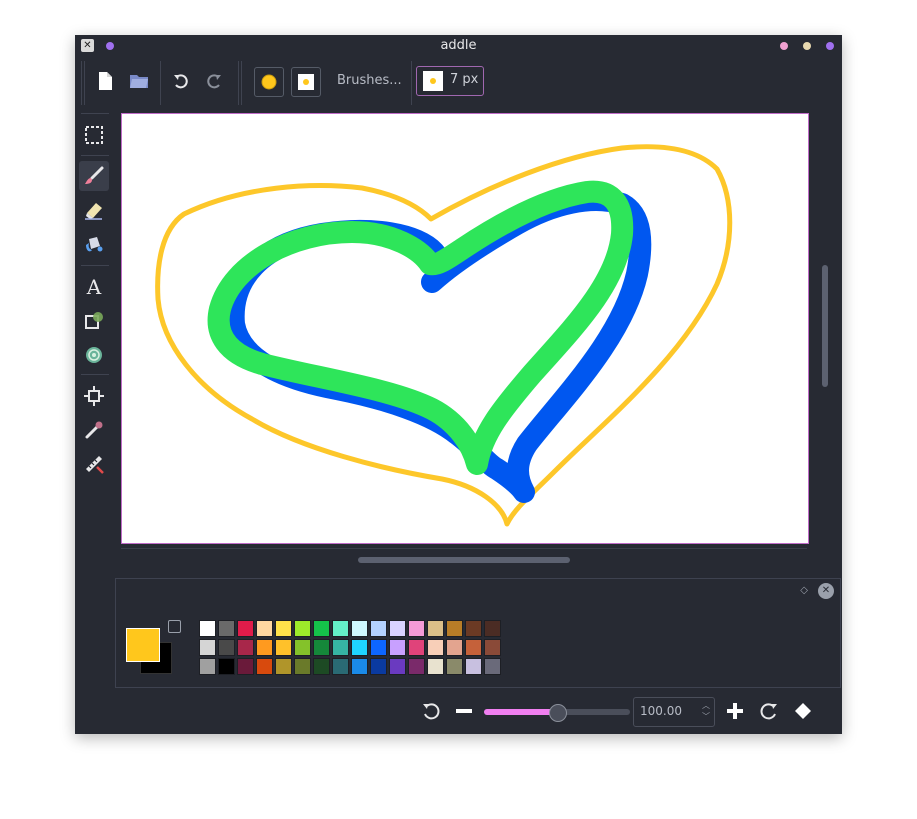 The width and height of the screenshot is (917, 819). Describe the element at coordinates (306, 82) in the screenshot. I see `brush-square-button` at that location.